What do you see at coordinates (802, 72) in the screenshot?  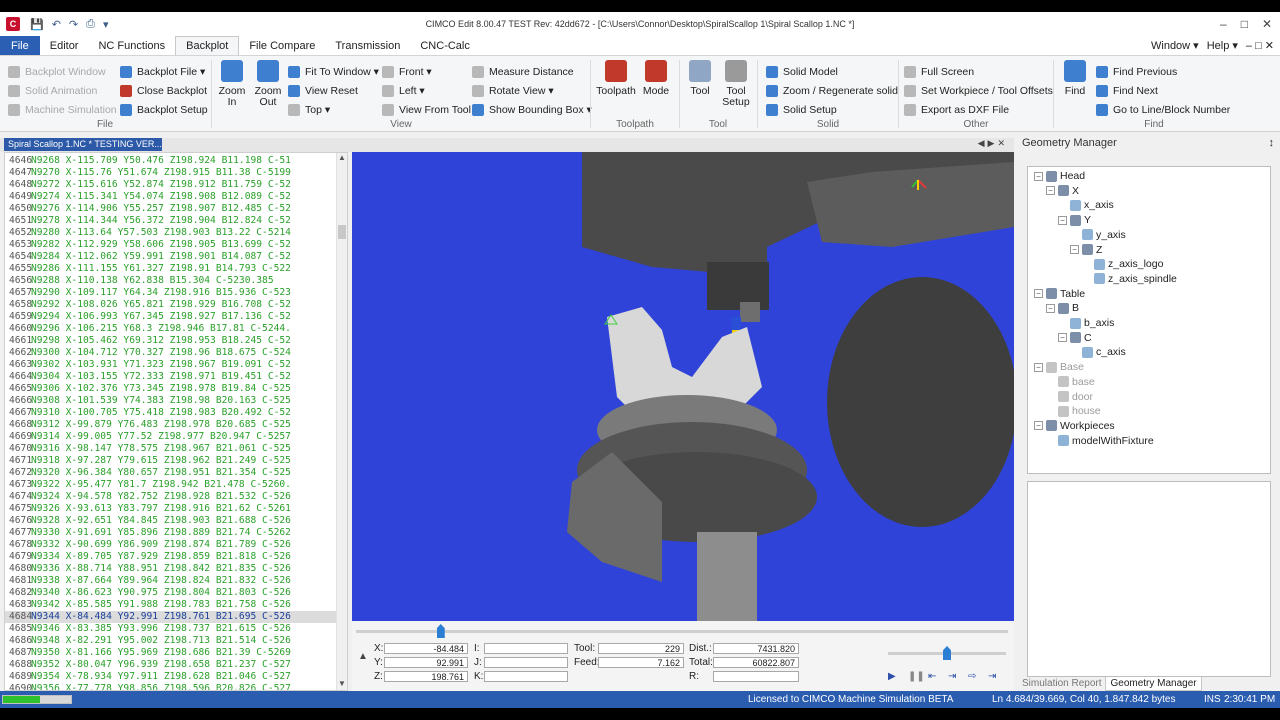 I see `solid-model-button: Solid Model` at bounding box center [802, 72].